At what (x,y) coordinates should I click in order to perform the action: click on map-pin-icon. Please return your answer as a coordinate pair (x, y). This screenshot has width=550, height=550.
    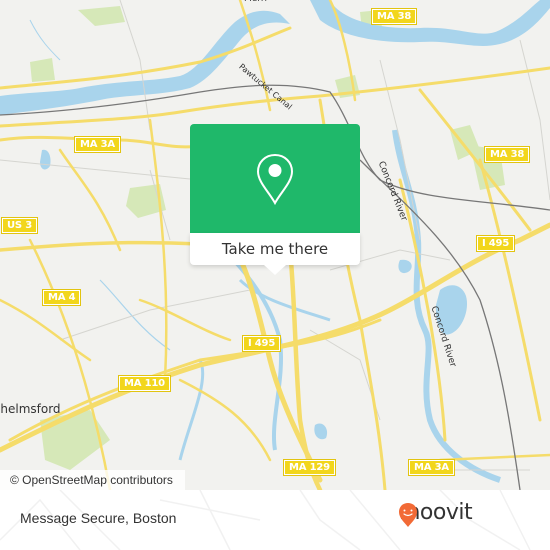
    Looking at the image, I should click on (275, 179).